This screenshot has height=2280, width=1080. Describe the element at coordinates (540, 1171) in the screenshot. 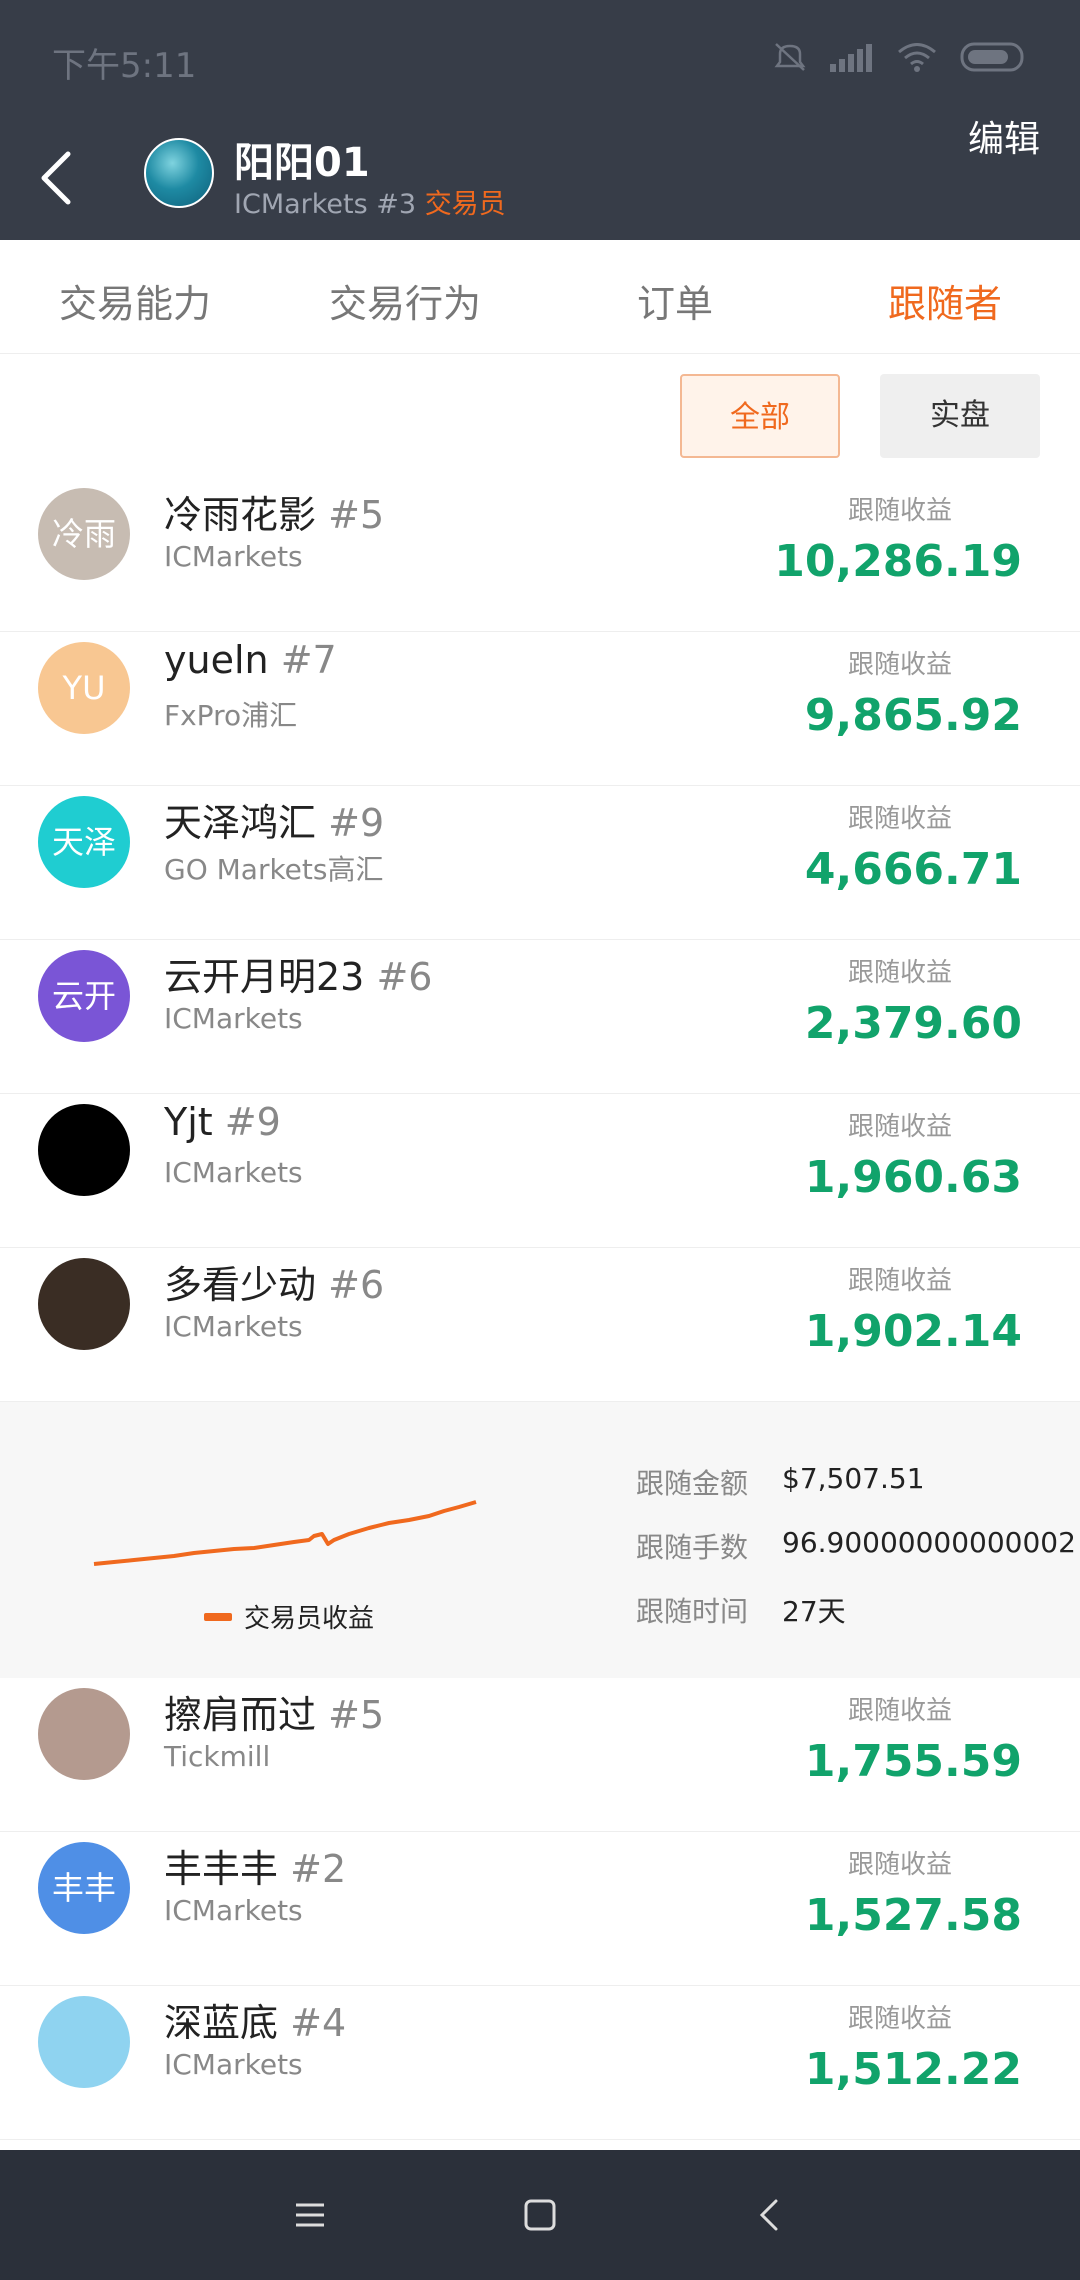

I see `follower-row: Yjt #9 ICMarkets 跟随收益 1,960.63` at that location.